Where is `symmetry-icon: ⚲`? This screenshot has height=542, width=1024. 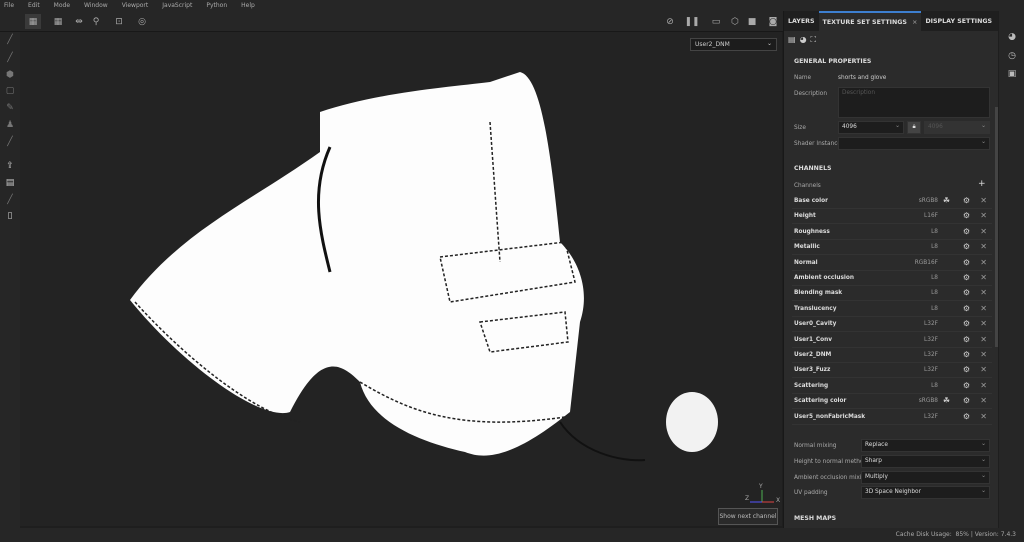
symmetry-icon: ⚲ is located at coordinates (96, 21).